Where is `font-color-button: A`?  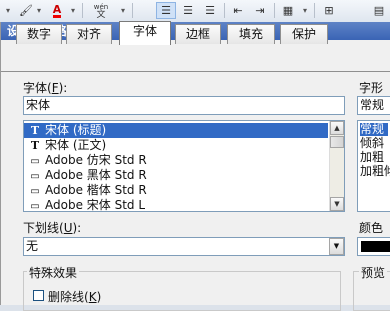
font-color-button: A is located at coordinates (57, 10).